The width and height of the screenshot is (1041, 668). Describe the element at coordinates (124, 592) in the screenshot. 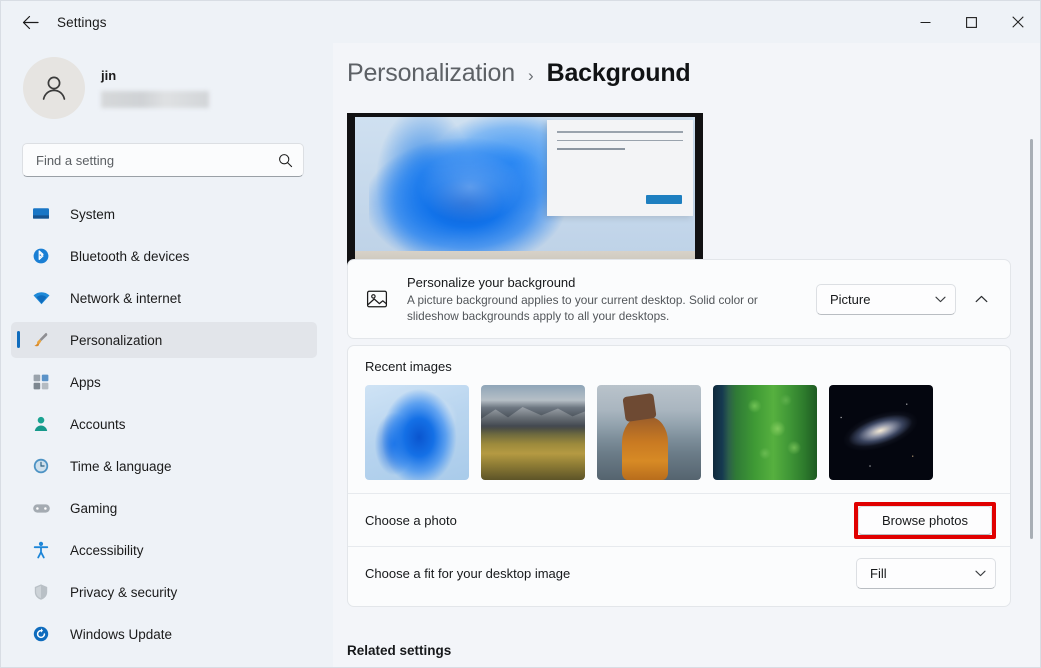

I see `sidebar-item-label: Privacy & security` at that location.